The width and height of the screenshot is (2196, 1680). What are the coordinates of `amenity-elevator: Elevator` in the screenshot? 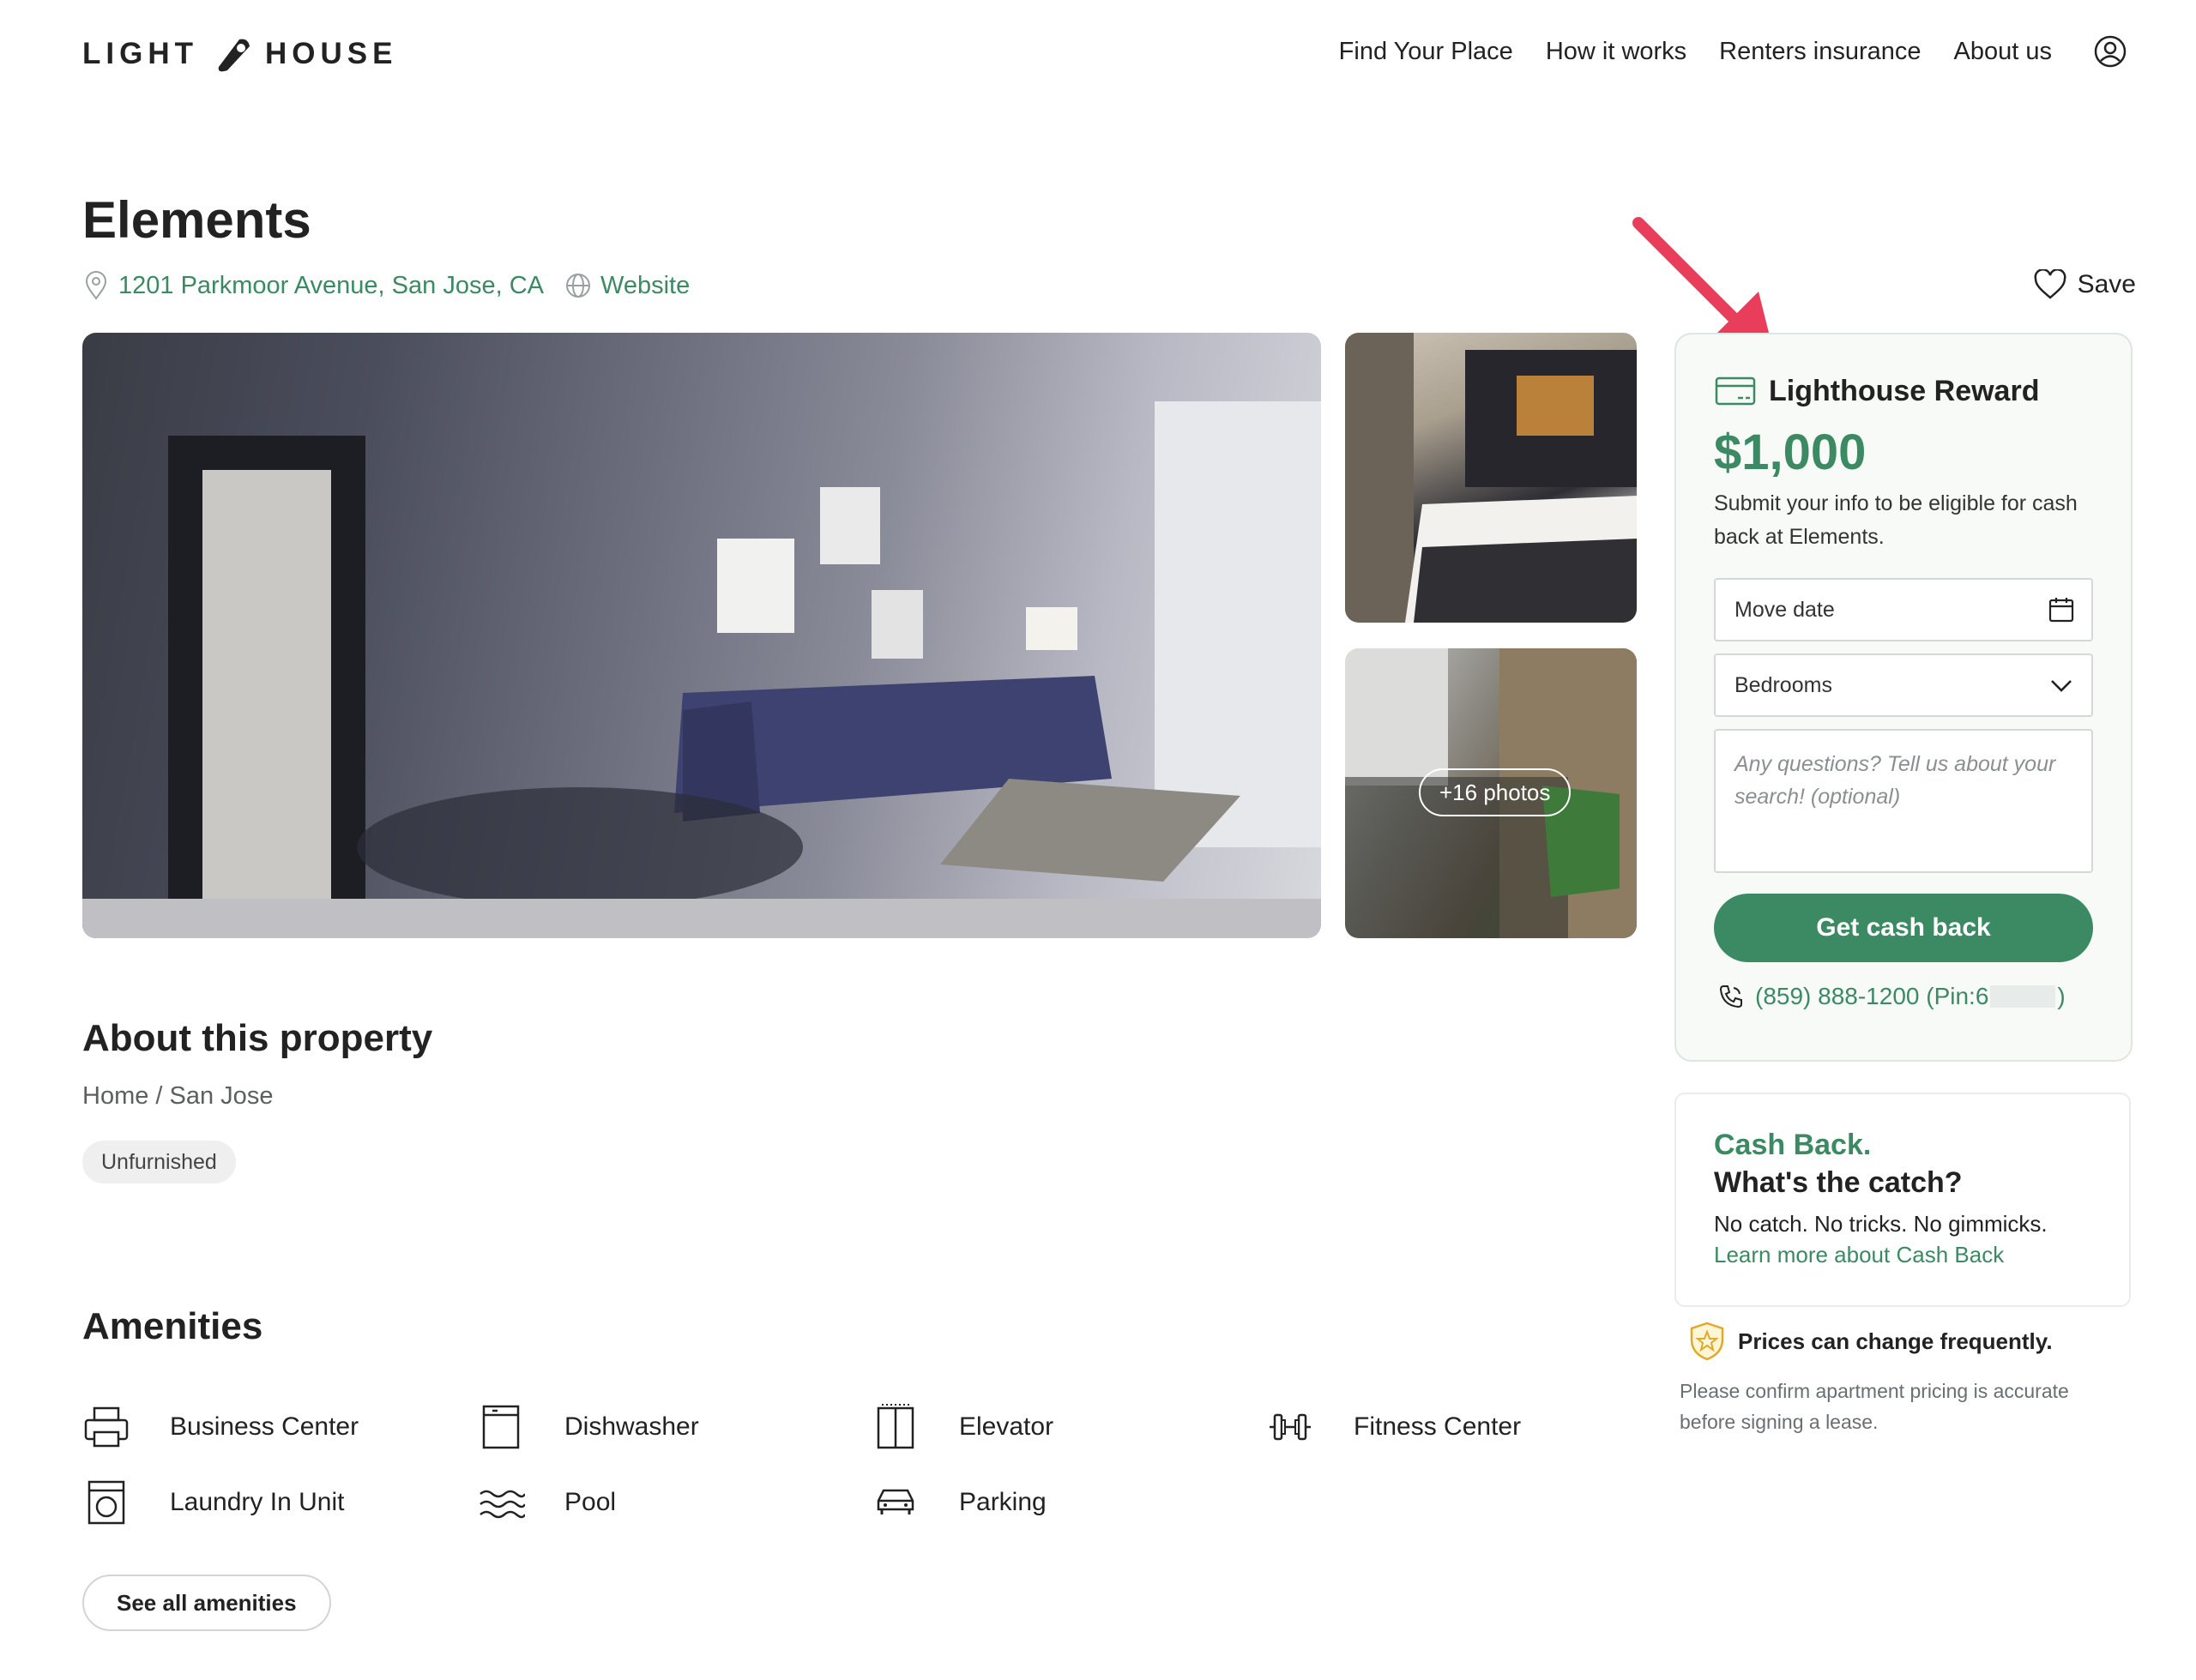 It's located at (963, 1427).